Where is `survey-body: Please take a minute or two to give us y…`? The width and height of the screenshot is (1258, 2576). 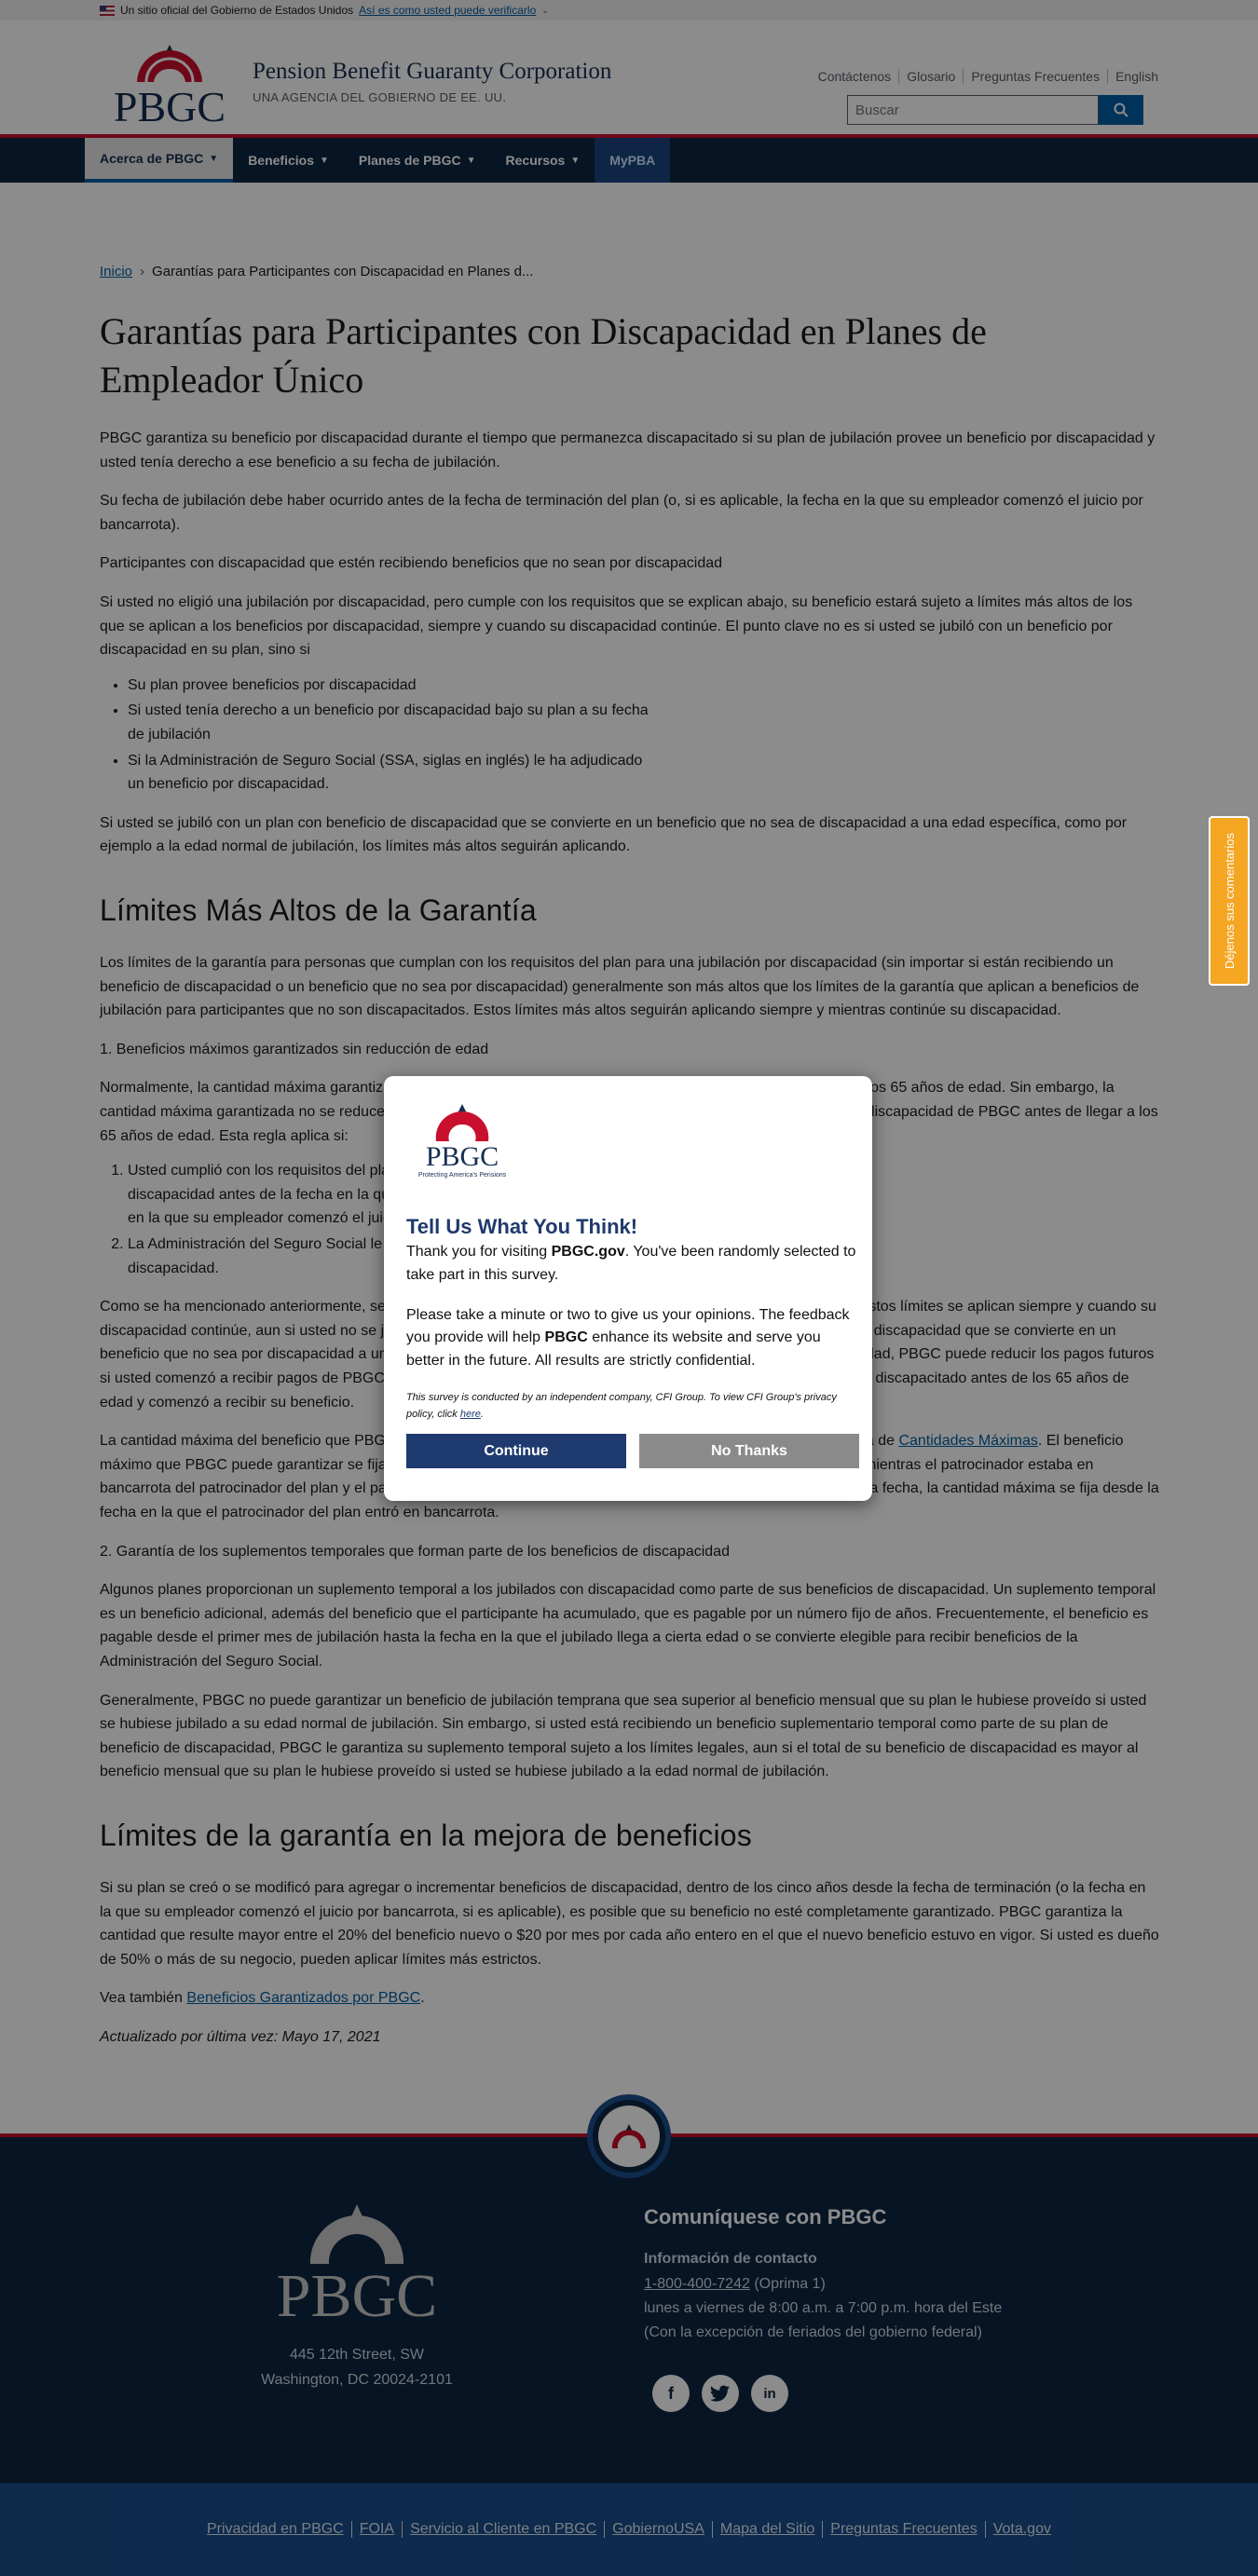
survey-body: Please take a minute or two to give us y… is located at coordinates (632, 1338).